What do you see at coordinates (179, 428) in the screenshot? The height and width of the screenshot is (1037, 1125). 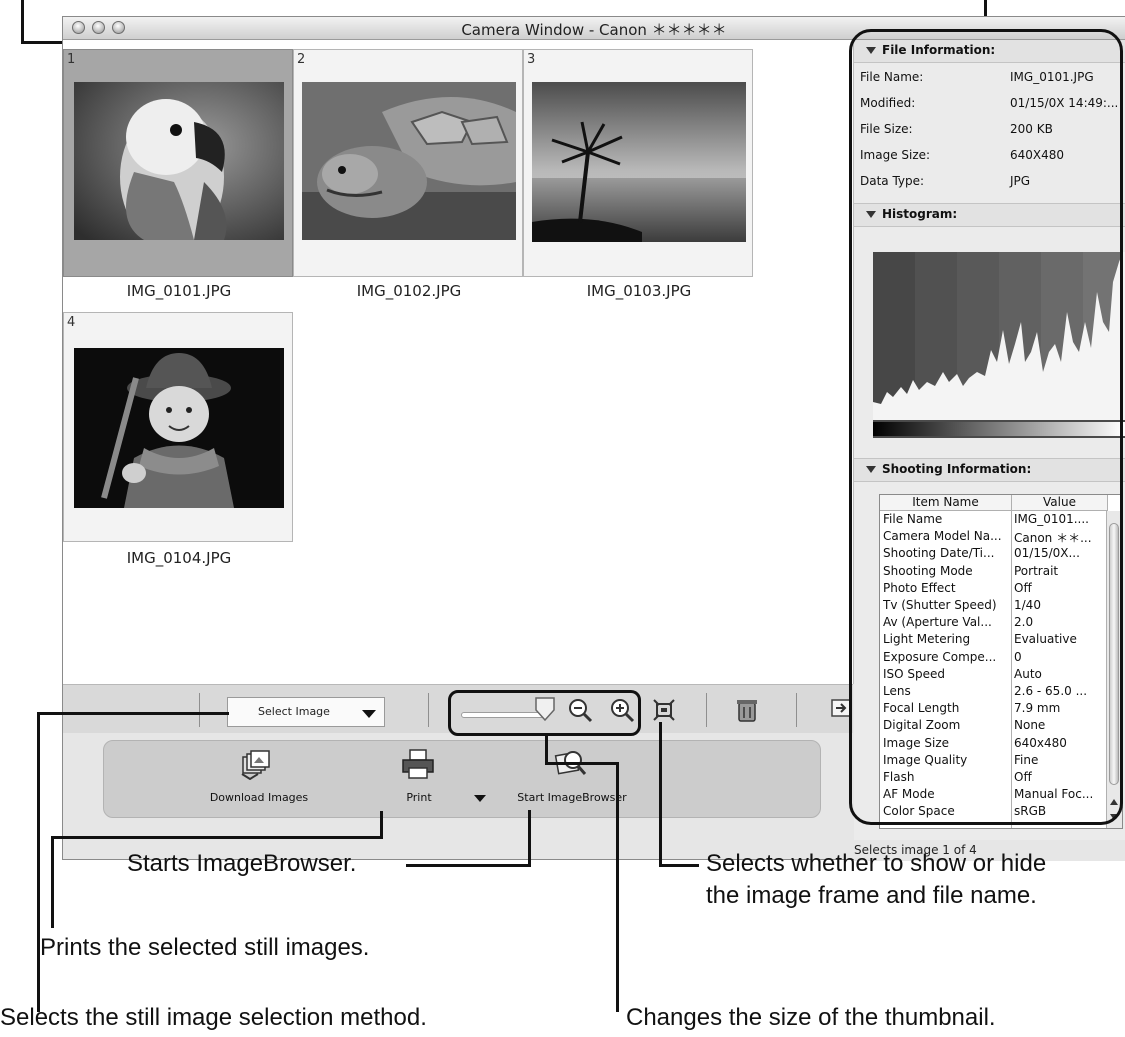 I see `thumbnail-image-child` at bounding box center [179, 428].